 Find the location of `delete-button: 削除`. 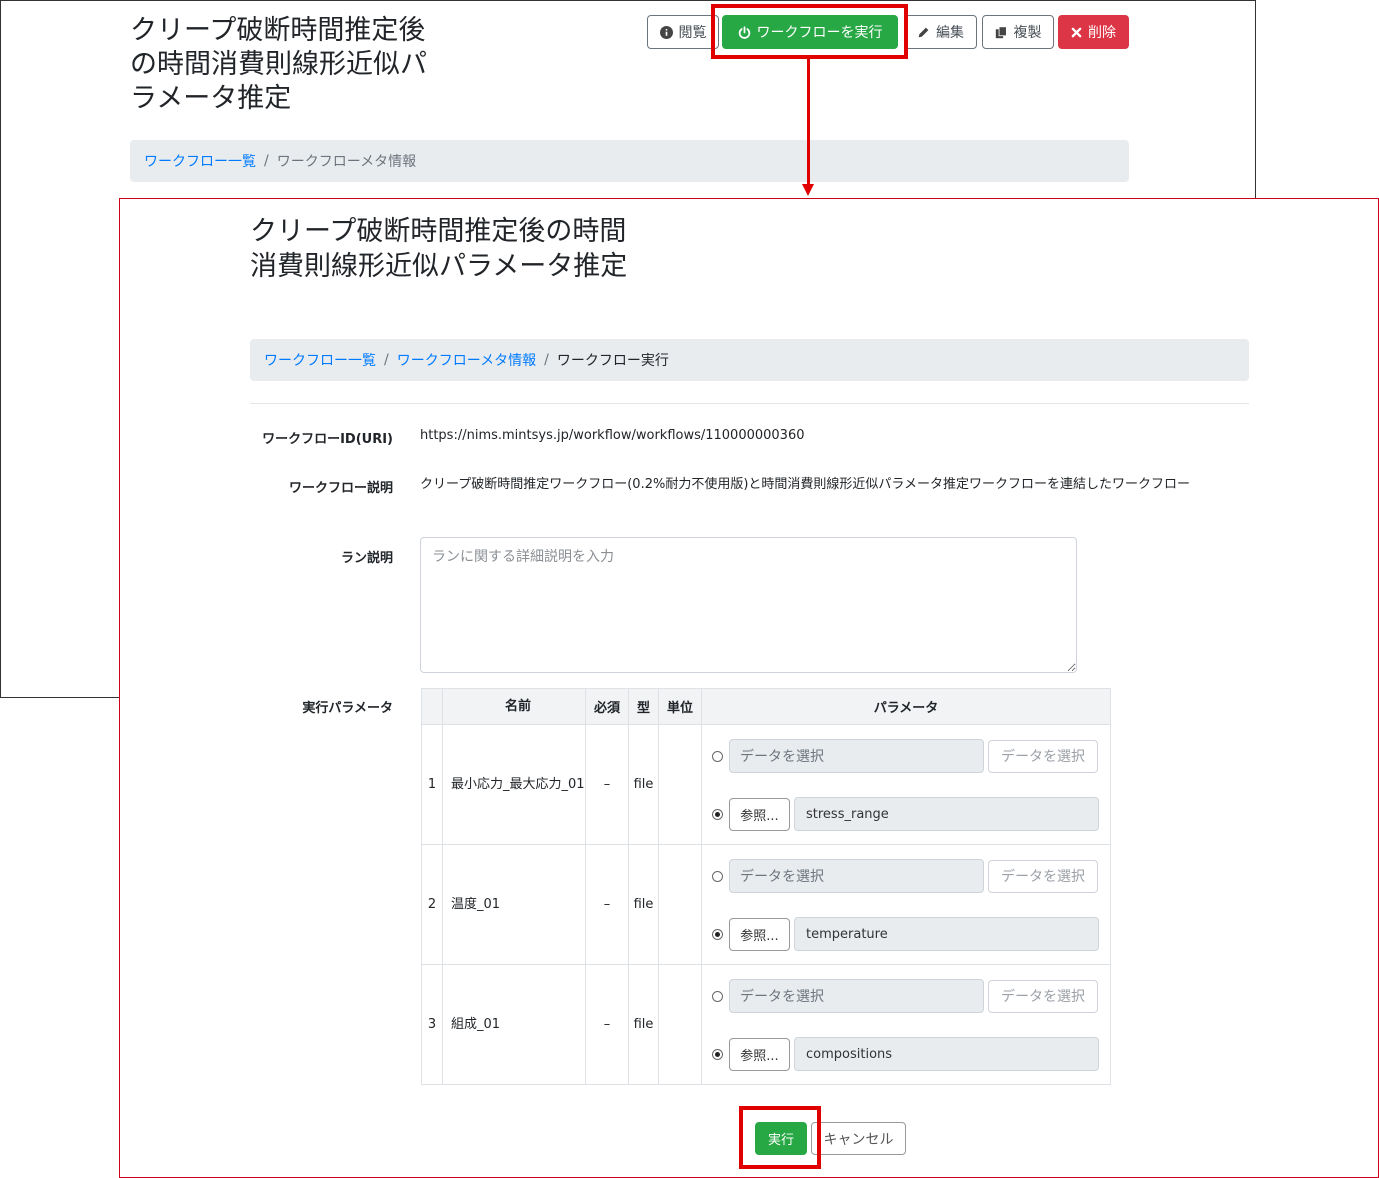

delete-button: 削除 is located at coordinates (1093, 32).